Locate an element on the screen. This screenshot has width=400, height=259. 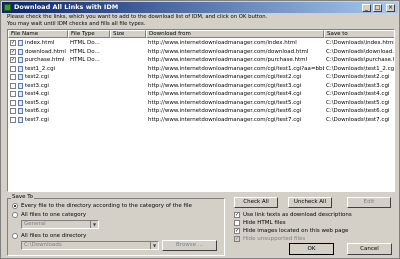
minimize-button: _ is located at coordinates (366, 8).